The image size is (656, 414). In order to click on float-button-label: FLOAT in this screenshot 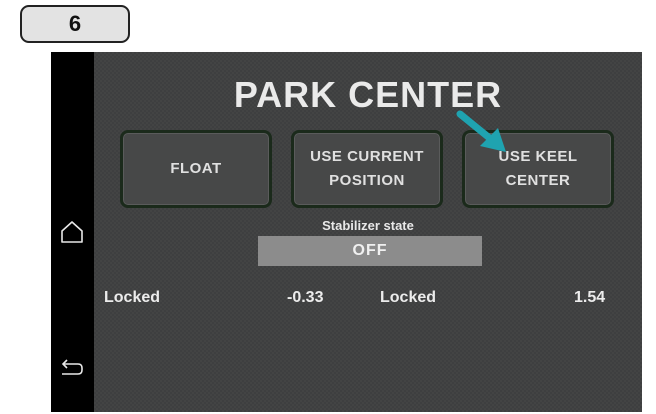, I will do `click(196, 168)`.